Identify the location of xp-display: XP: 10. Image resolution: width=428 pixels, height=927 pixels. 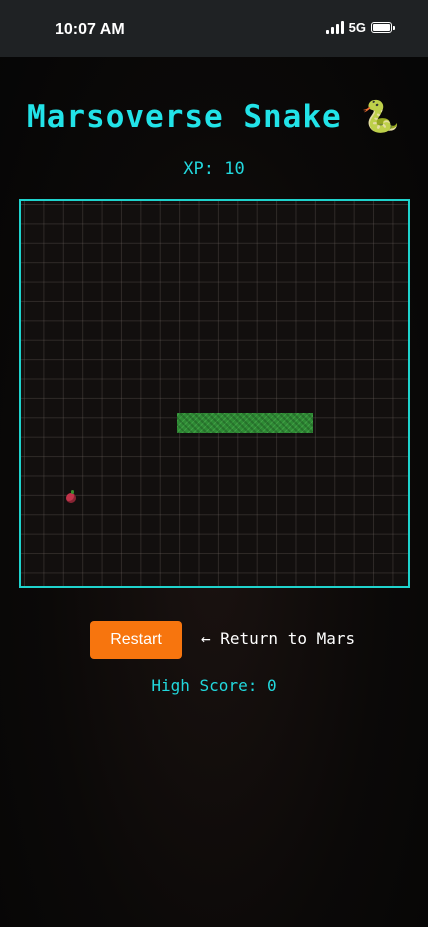
(214, 169).